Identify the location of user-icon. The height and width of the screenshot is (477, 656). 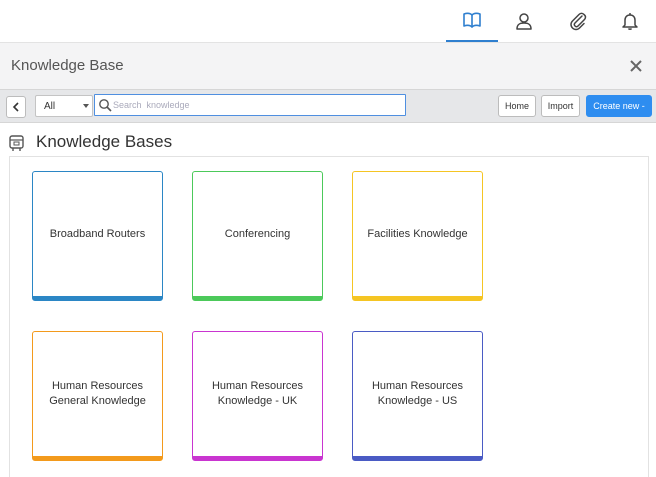
(524, 21).